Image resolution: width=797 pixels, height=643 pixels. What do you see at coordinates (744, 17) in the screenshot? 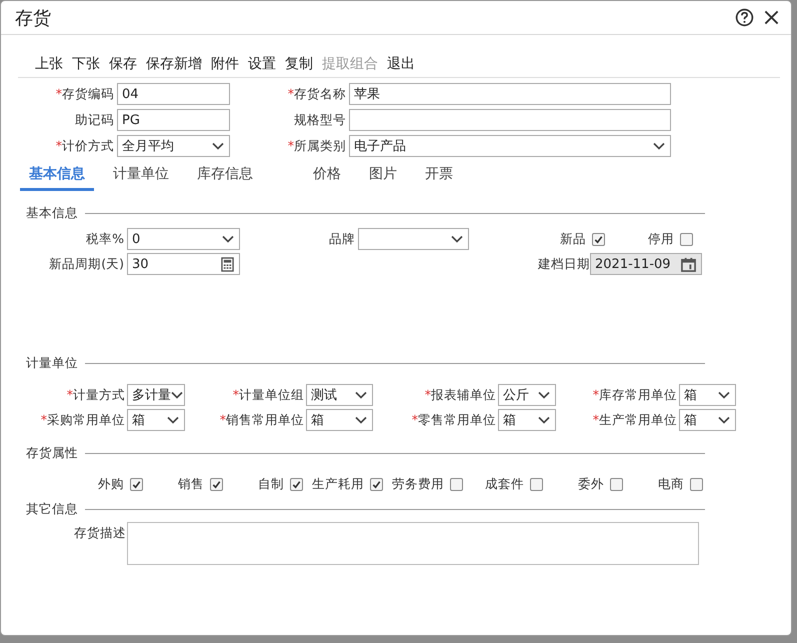
I see `help-icon` at bounding box center [744, 17].